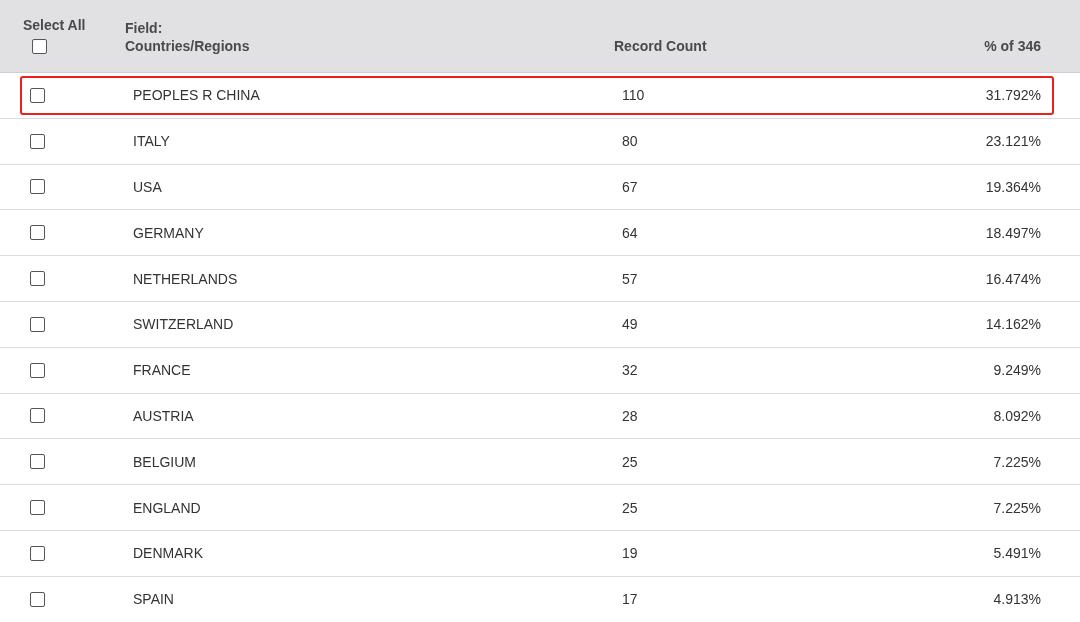  Describe the element at coordinates (630, 232) in the screenshot. I see `table-cell-text: 64` at that location.